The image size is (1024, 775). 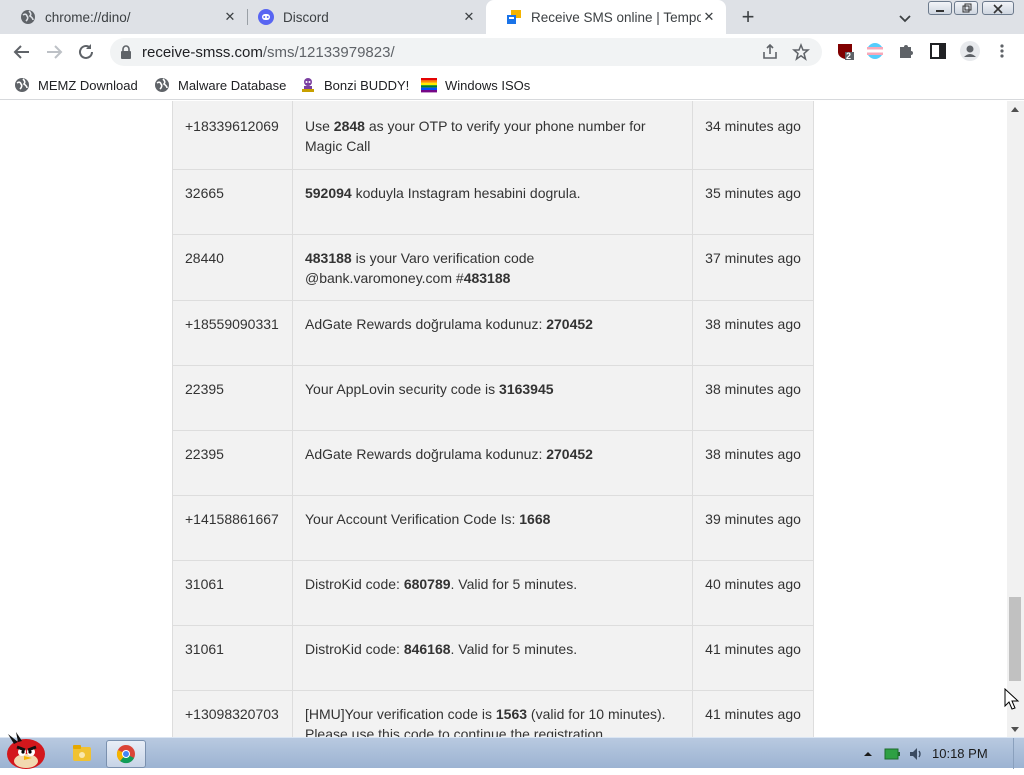 What do you see at coordinates (960, 753) in the screenshot?
I see `taskbar-clock: 10:18 PM` at bounding box center [960, 753].